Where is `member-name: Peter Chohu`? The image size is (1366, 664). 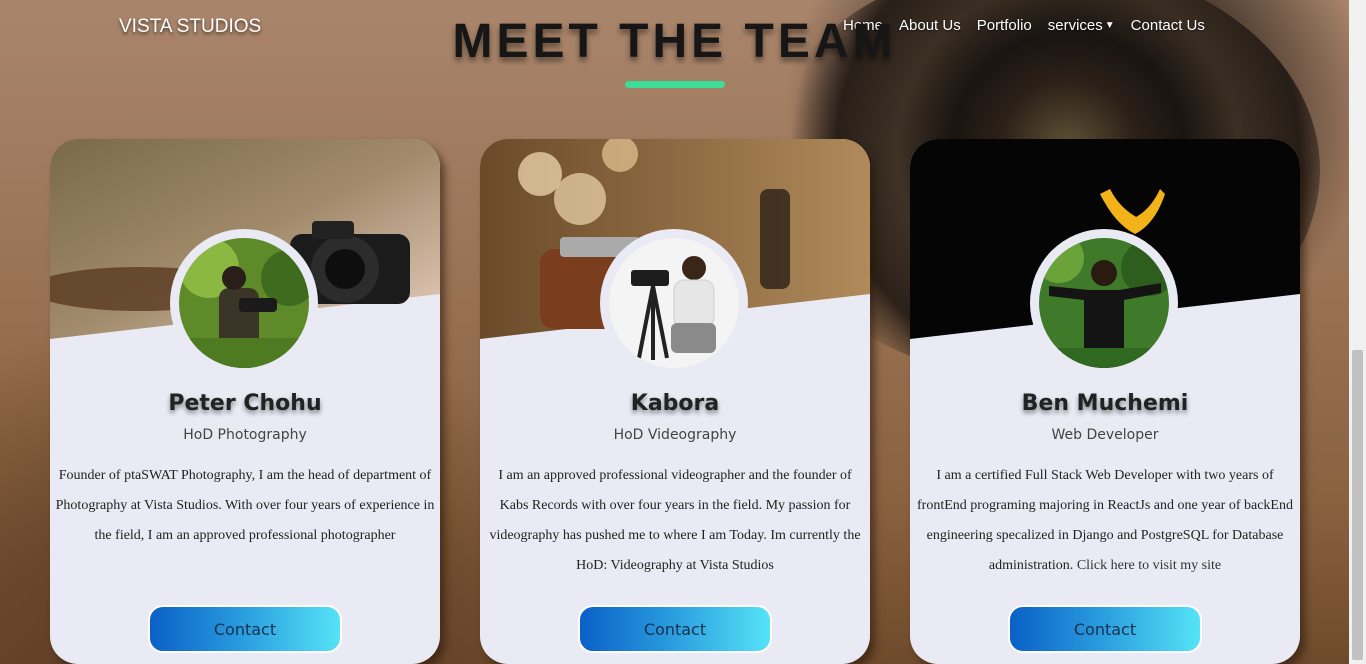 member-name: Peter Chohu is located at coordinates (245, 403).